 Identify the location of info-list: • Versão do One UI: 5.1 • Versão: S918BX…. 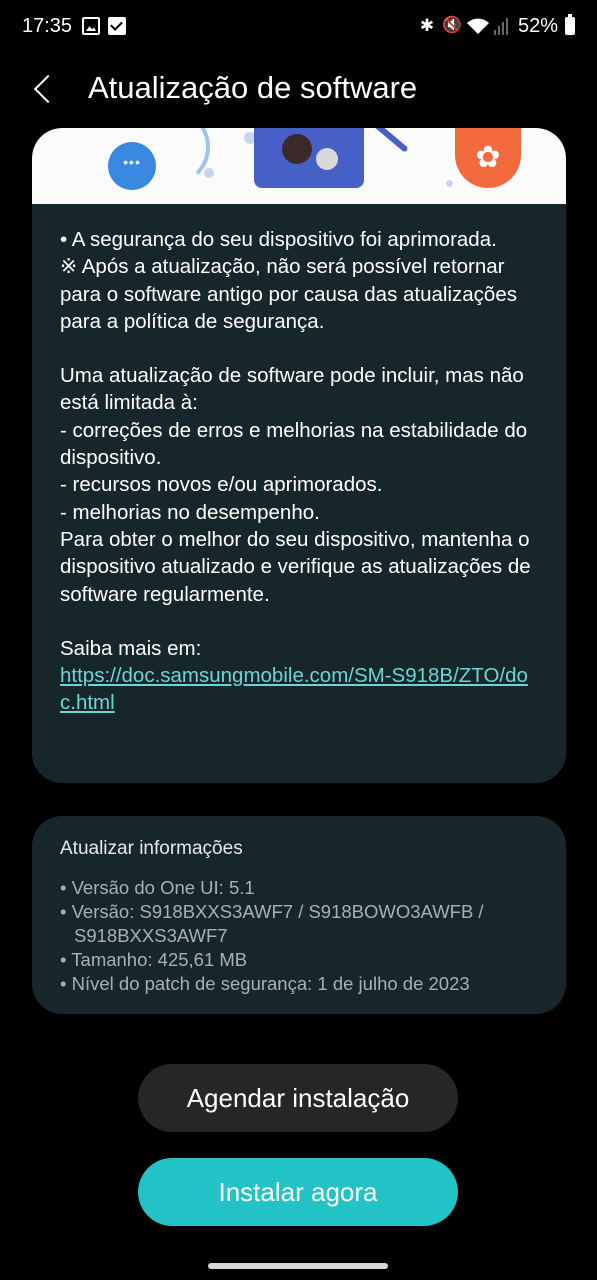
(305, 936).